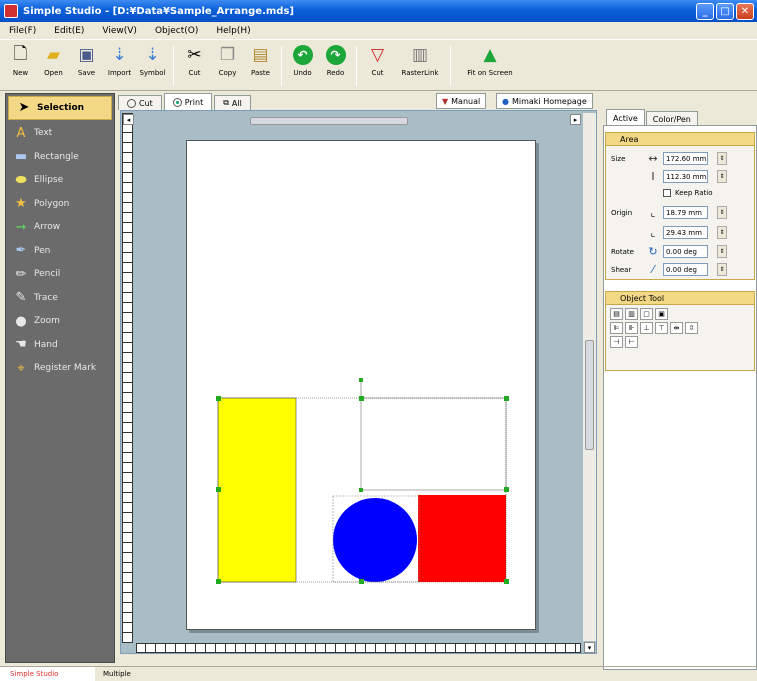 The height and width of the screenshot is (681, 757). What do you see at coordinates (378, 673) in the screenshot?
I see `status-bar: Simple Studio Multiple` at bounding box center [378, 673].